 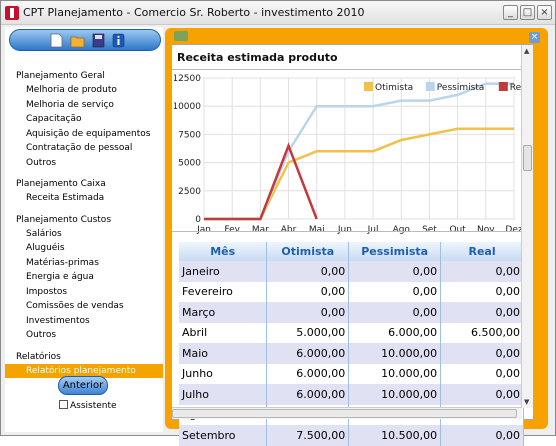 I want to click on save-disk-icon, so click(x=98, y=40).